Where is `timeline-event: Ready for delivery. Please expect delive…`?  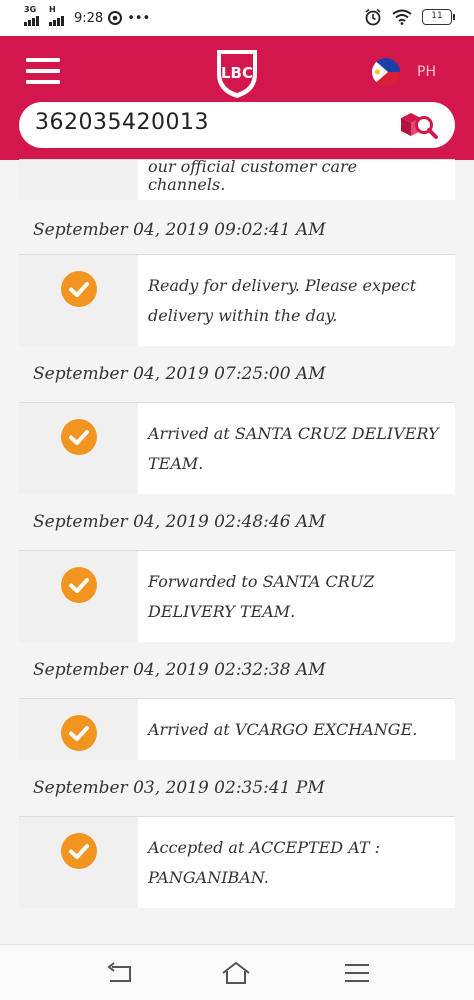
timeline-event: Ready for delivery. Please expect delive… is located at coordinates (237, 300).